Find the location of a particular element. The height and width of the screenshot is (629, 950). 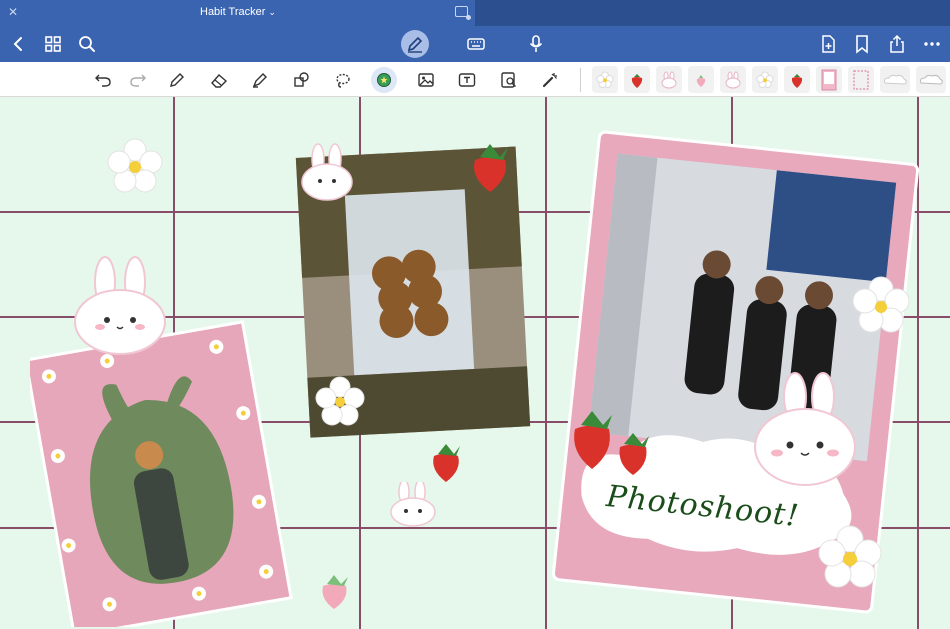

add-page-button is located at coordinates (828, 44).